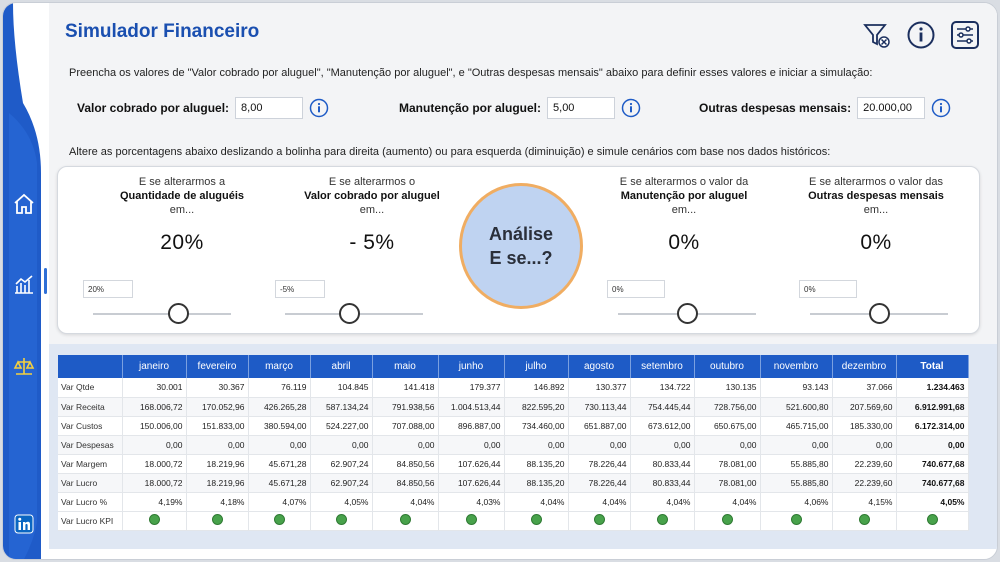  Describe the element at coordinates (932, 407) in the screenshot. I see `table-cell: 6.912.991,68` at that location.